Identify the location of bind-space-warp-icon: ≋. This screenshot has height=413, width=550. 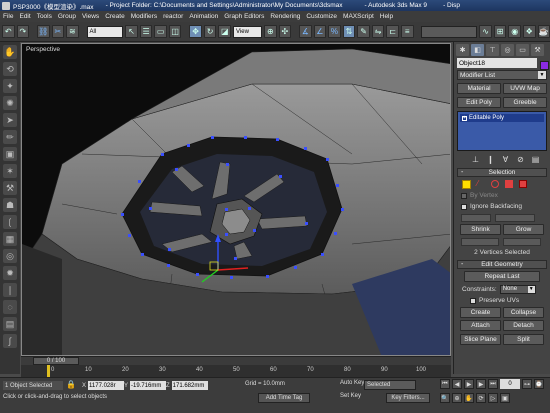
(72, 31).